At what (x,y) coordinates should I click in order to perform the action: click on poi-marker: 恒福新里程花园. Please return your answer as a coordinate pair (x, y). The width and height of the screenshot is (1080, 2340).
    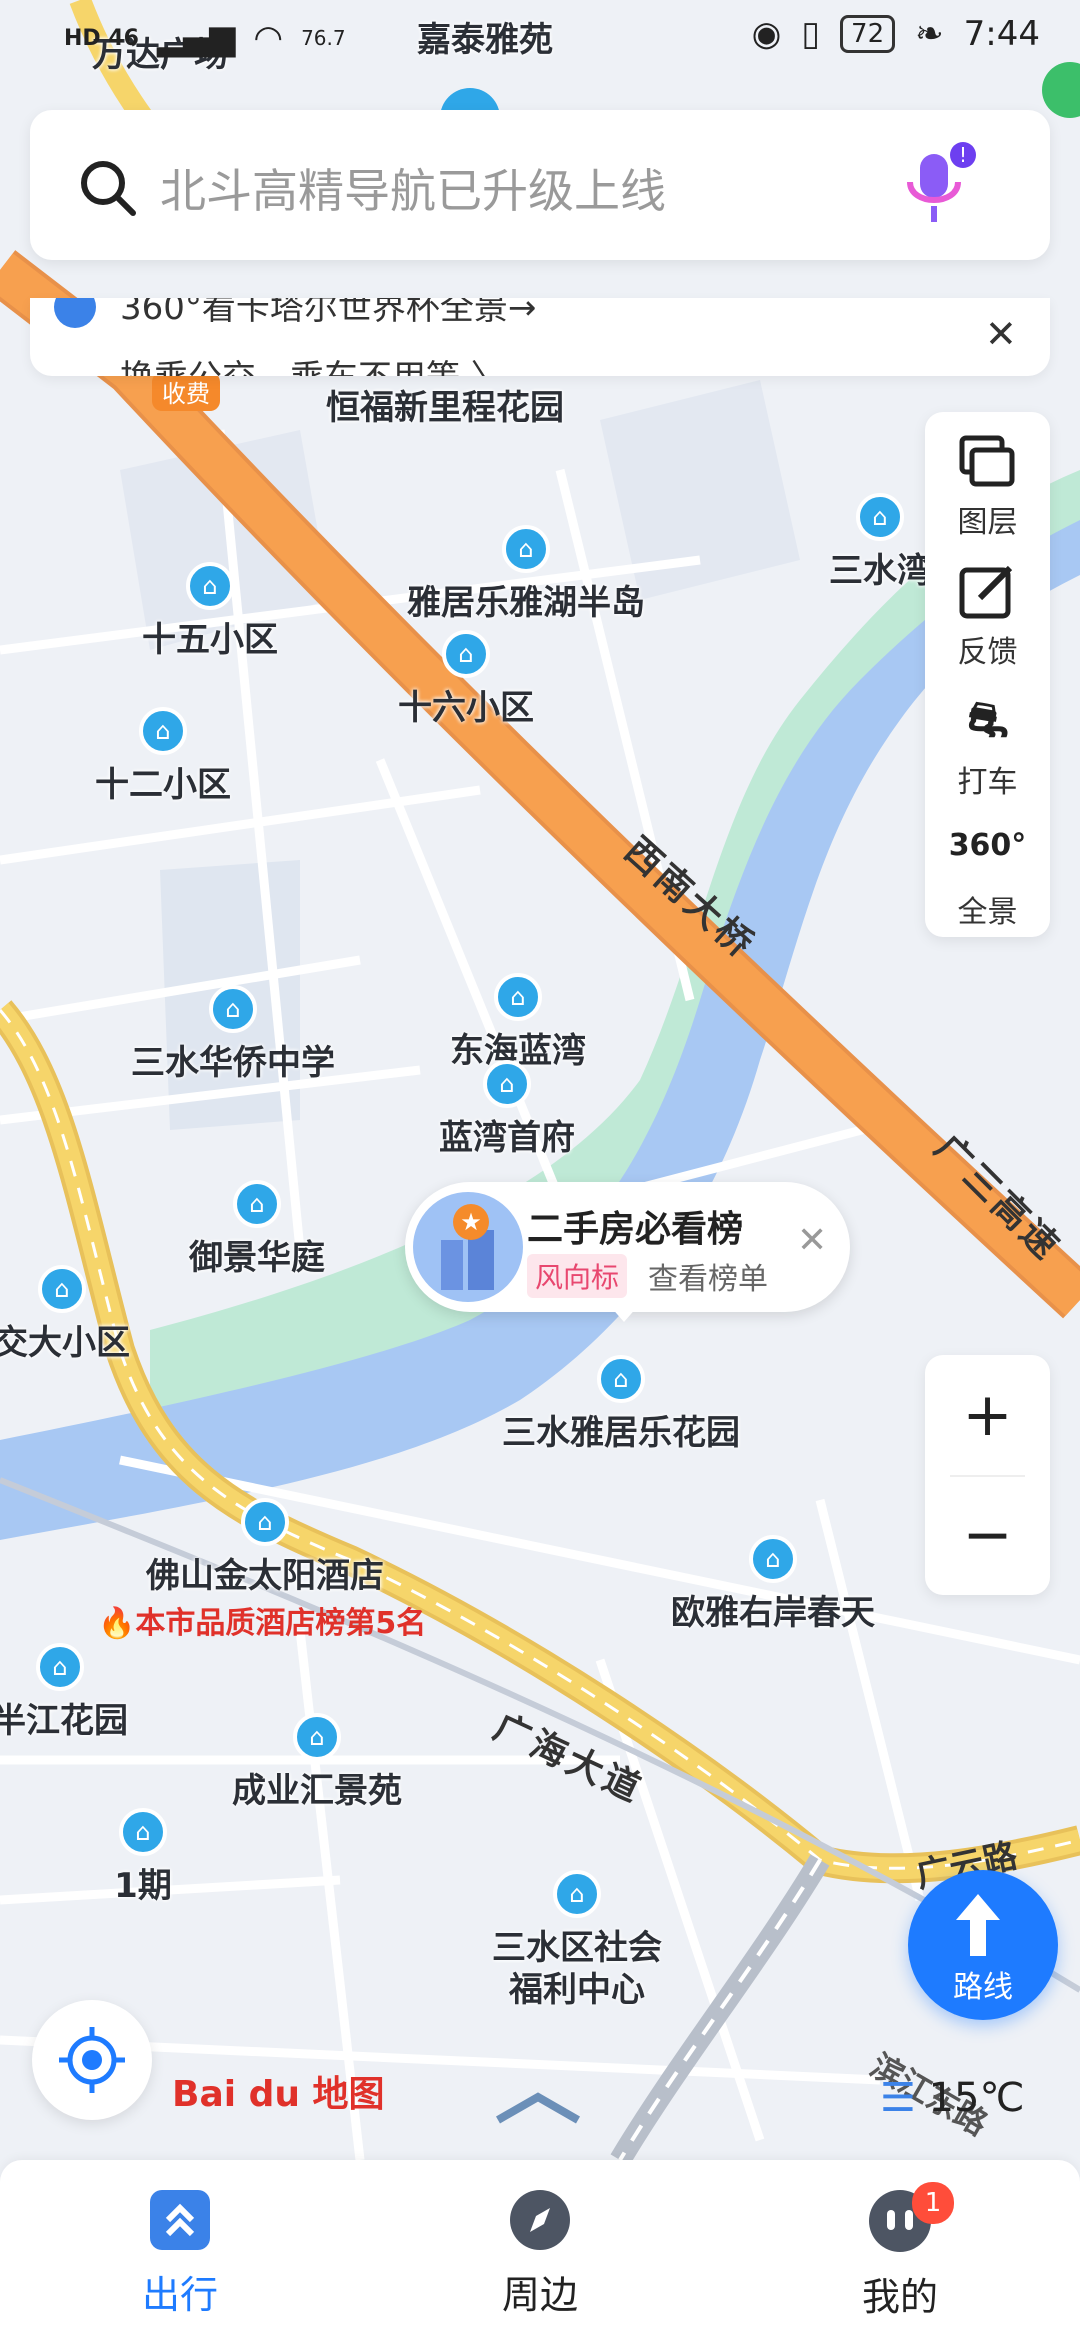
    Looking at the image, I should click on (445, 404).